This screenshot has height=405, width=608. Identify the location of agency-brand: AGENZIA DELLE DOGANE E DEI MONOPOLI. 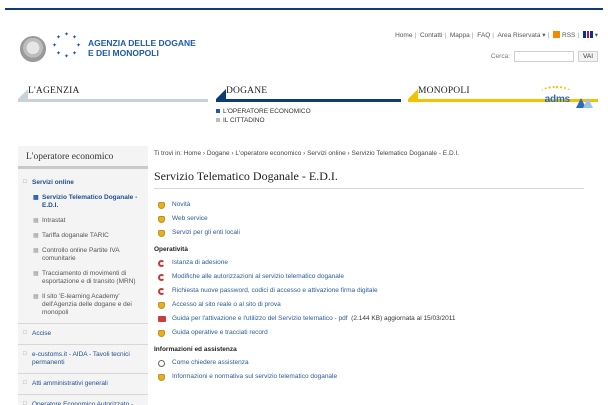
(142, 48).